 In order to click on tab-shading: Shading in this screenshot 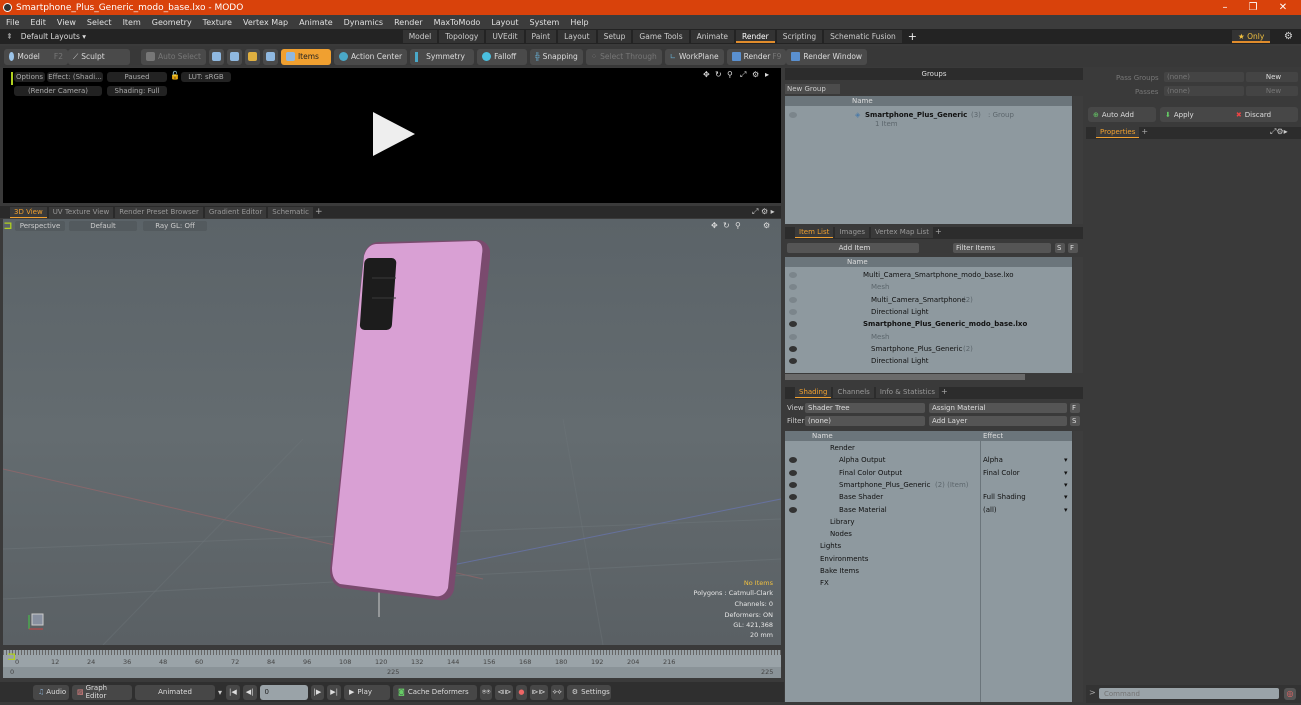, I will do `click(813, 392)`.